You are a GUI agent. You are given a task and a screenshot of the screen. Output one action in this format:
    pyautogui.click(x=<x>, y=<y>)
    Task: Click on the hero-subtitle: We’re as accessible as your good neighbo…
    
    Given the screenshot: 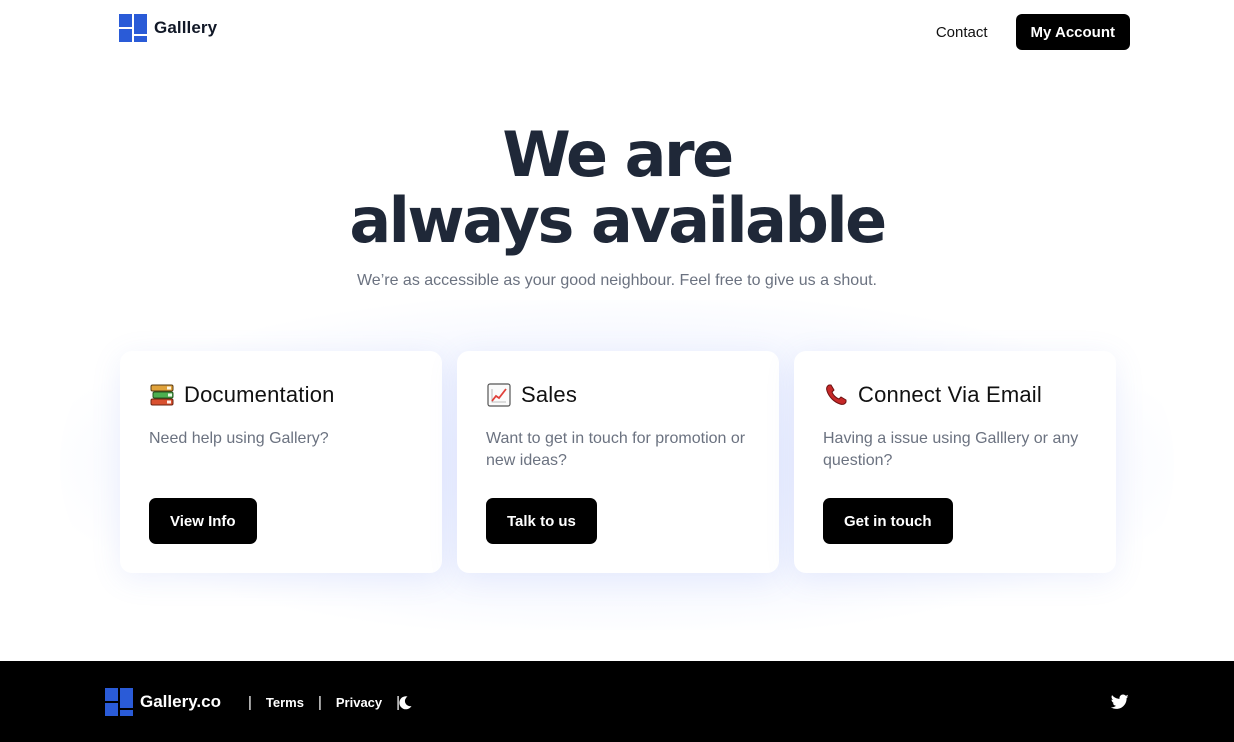 What is the action you would take?
    pyautogui.click(x=616, y=280)
    